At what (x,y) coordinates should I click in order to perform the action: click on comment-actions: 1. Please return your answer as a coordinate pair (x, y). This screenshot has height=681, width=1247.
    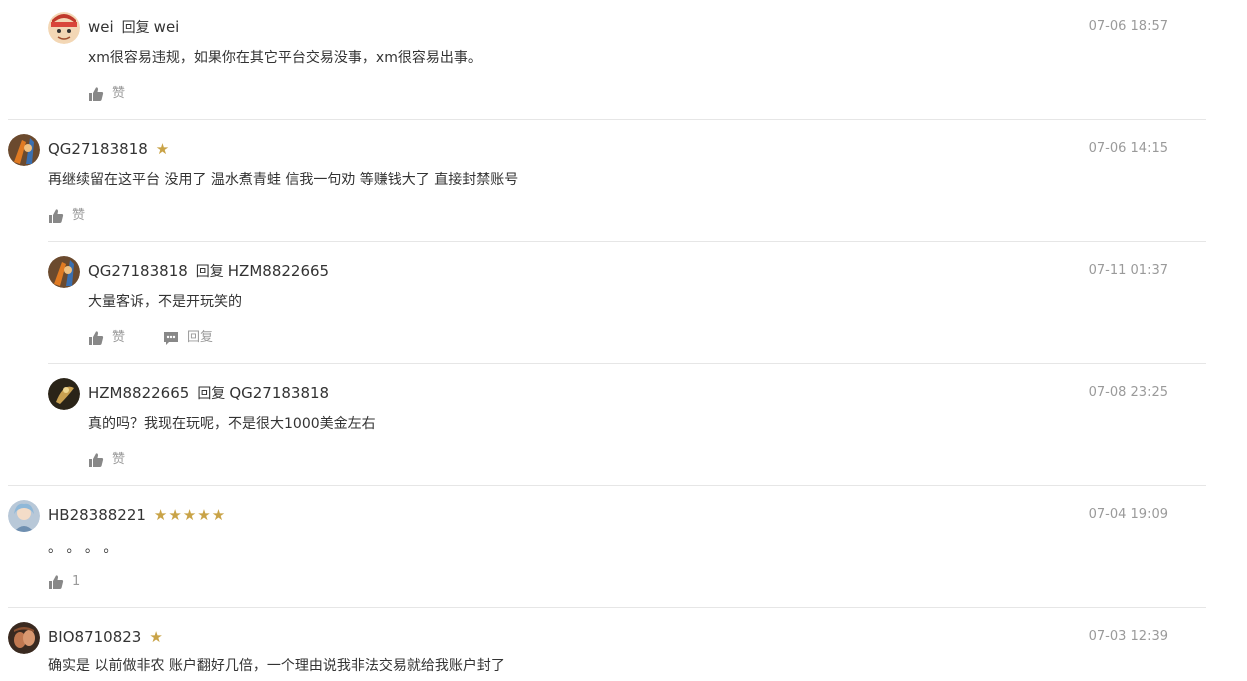
    Looking at the image, I should click on (64, 582).